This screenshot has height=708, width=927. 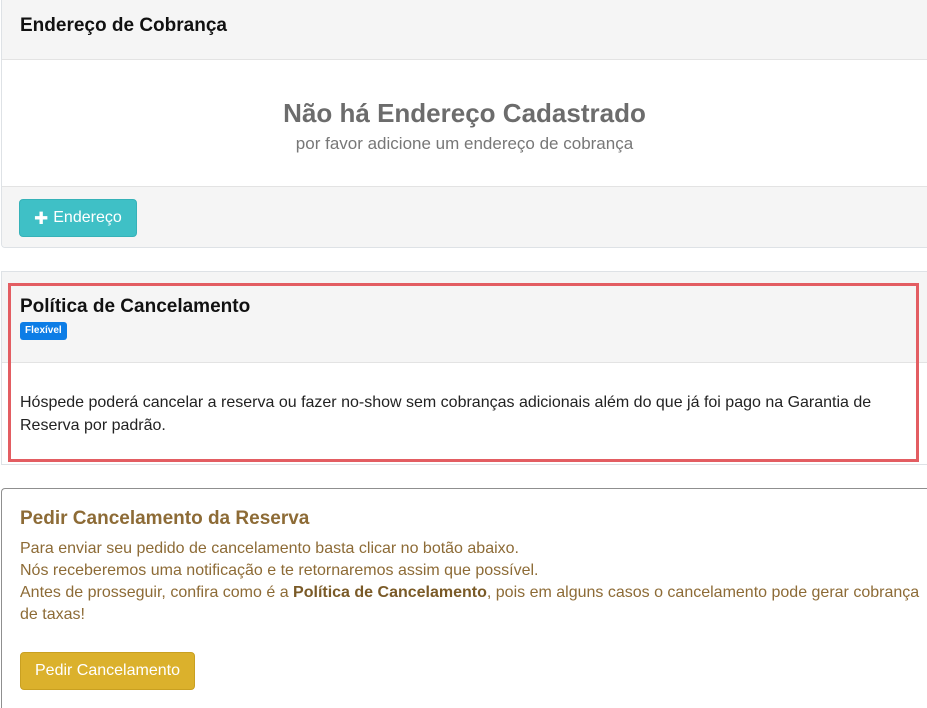 What do you see at coordinates (135, 306) in the screenshot?
I see `cancellation-policy-title: Política de Cancelamento` at bounding box center [135, 306].